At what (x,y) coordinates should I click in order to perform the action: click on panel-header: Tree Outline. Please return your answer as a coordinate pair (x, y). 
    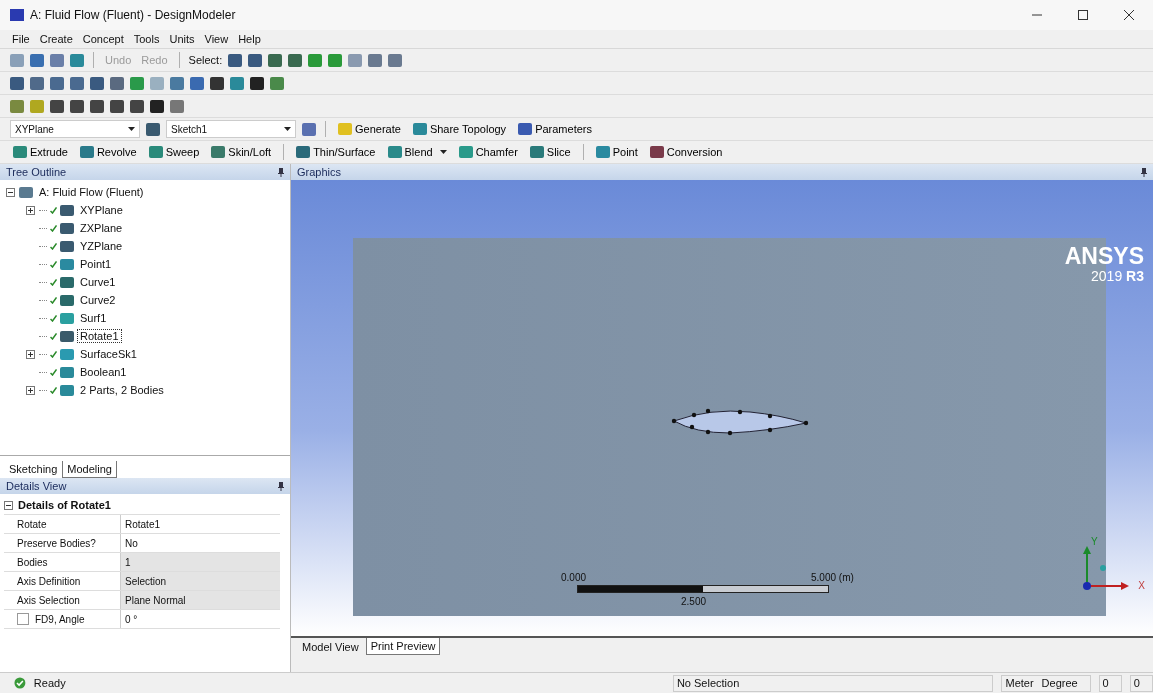
    Looking at the image, I should click on (145, 172).